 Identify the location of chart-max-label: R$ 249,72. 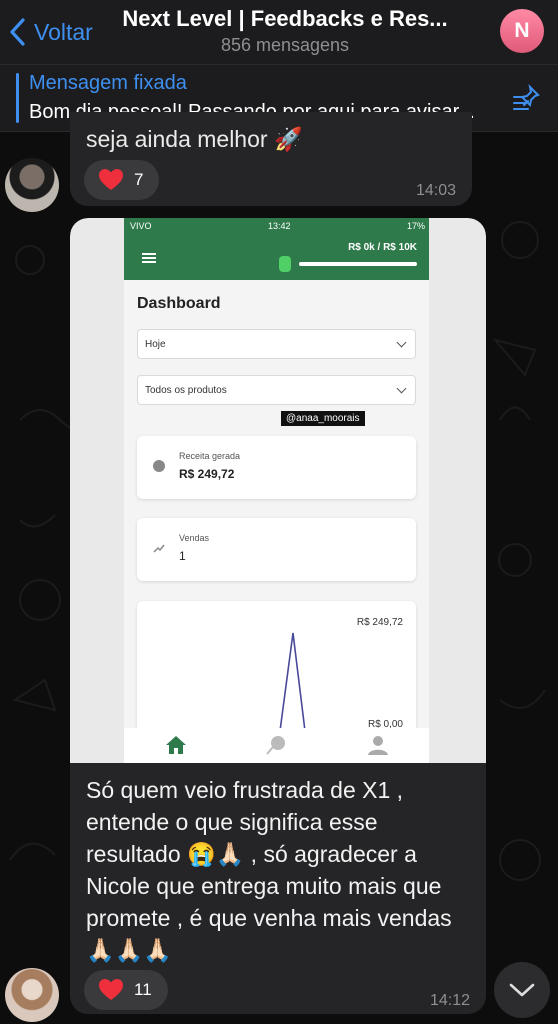
(379, 622).